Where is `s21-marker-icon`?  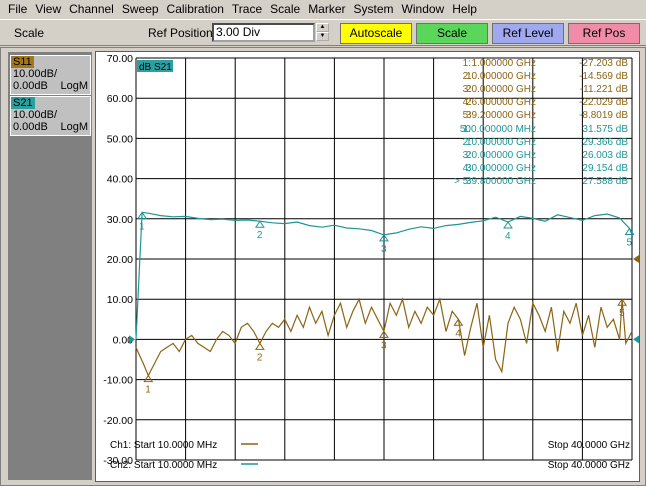 s21-marker-icon is located at coordinates (508, 225).